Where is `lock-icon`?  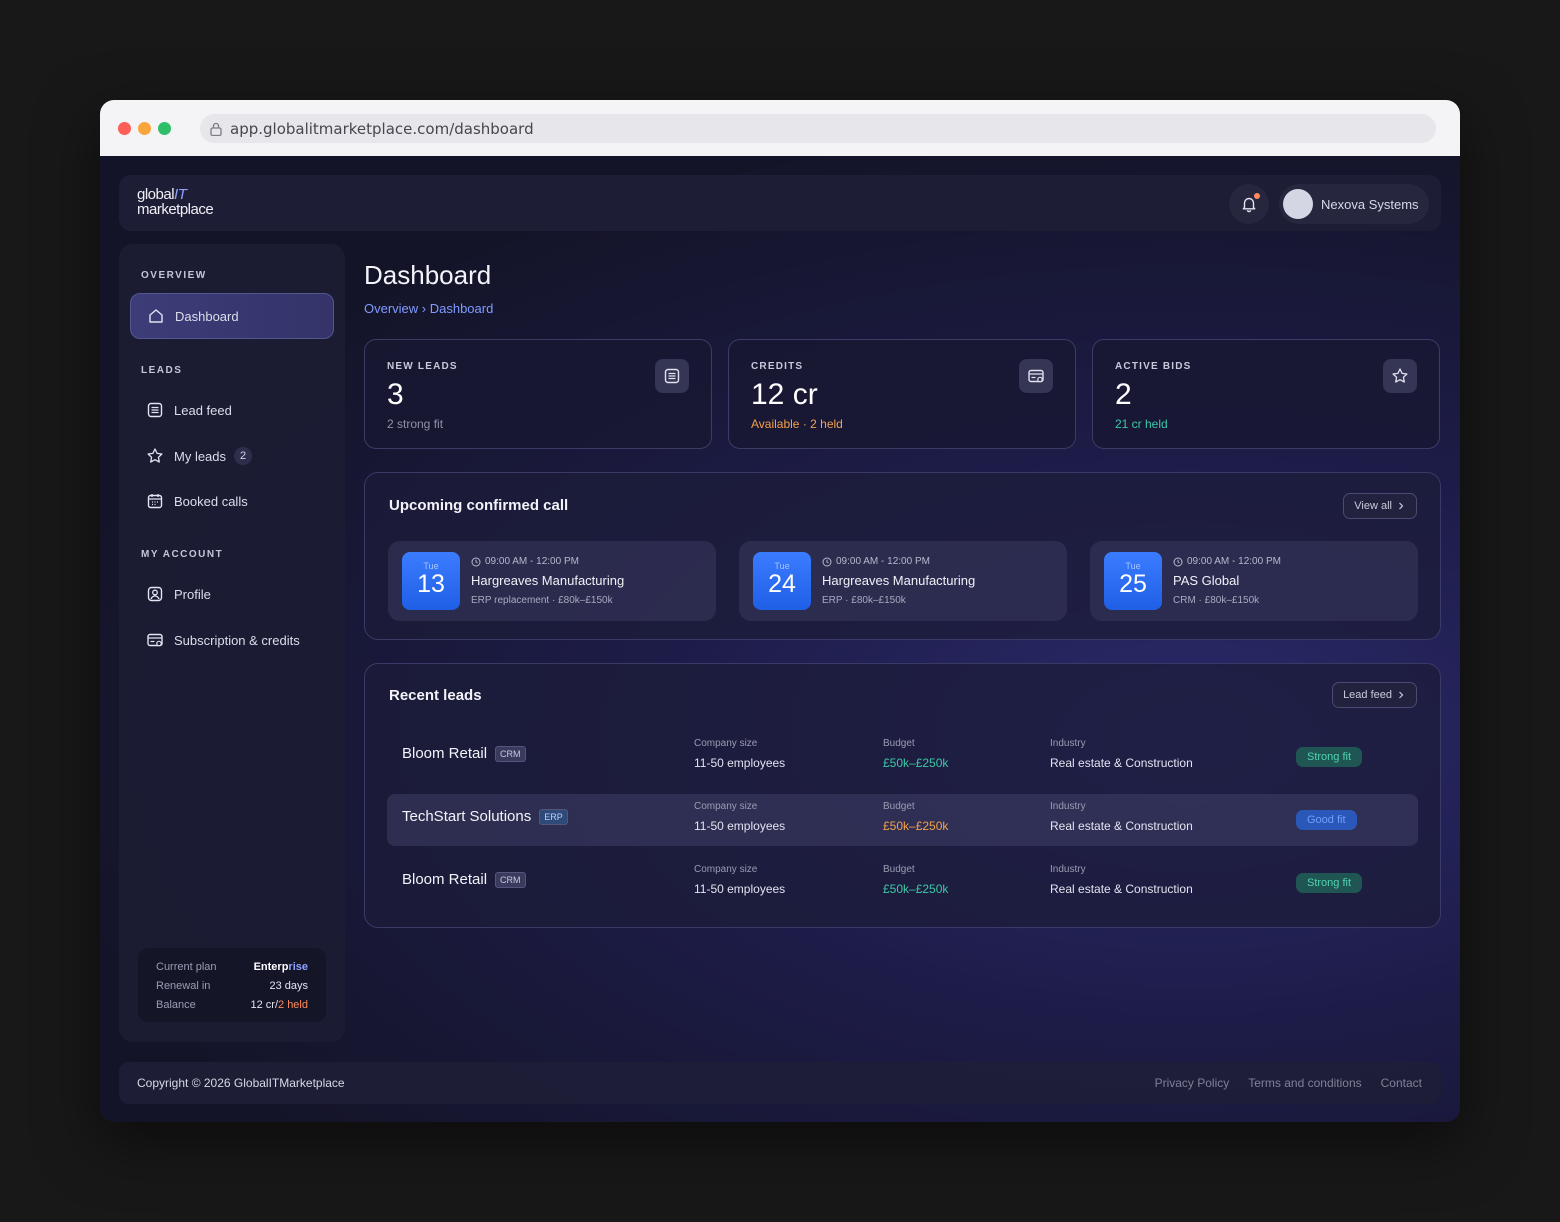
lock-icon is located at coordinates (216, 129).